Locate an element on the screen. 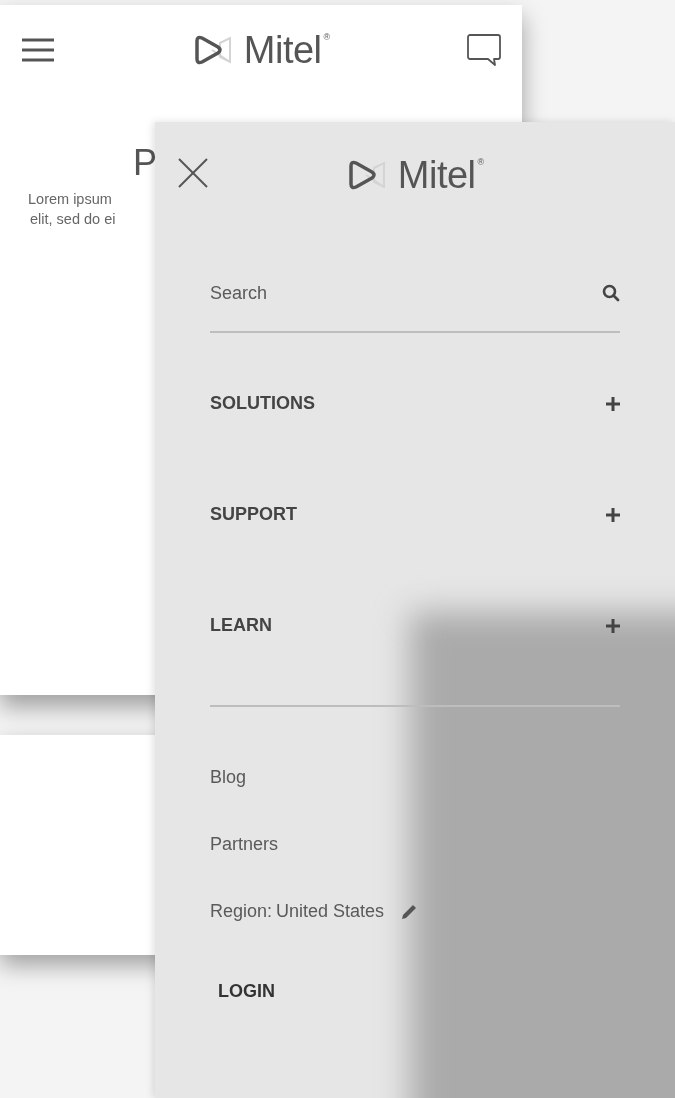 This screenshot has height=1098, width=675. search-icon is located at coordinates (611, 293).